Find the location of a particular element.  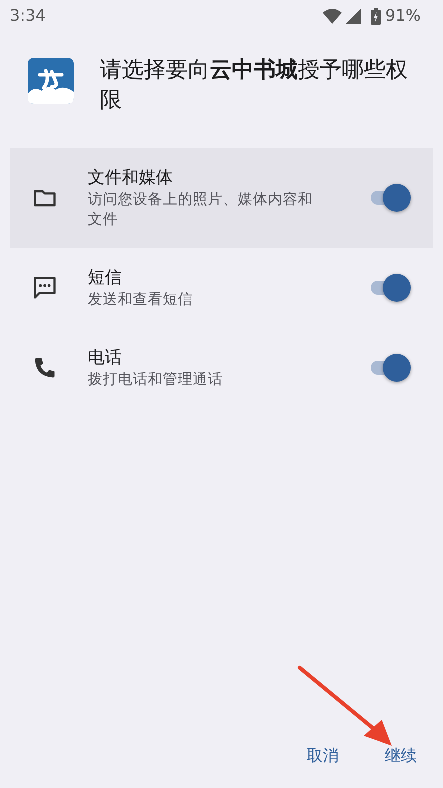

signal-icon is located at coordinates (354, 16).